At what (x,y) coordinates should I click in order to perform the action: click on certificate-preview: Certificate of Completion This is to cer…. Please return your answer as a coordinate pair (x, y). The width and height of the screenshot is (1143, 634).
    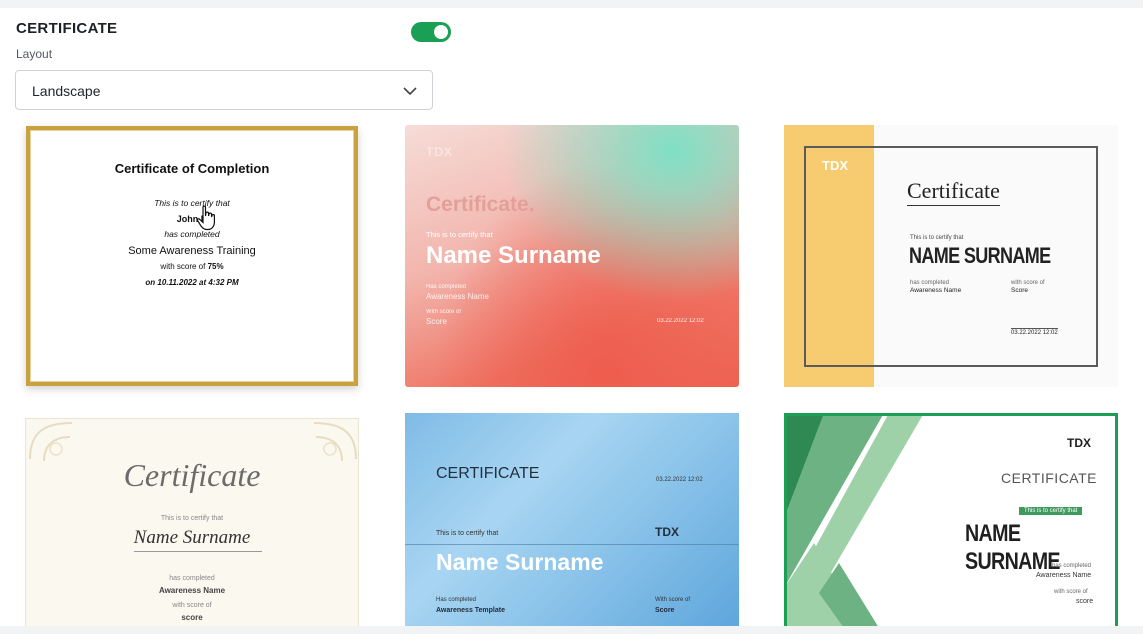
    Looking at the image, I should click on (192, 256).